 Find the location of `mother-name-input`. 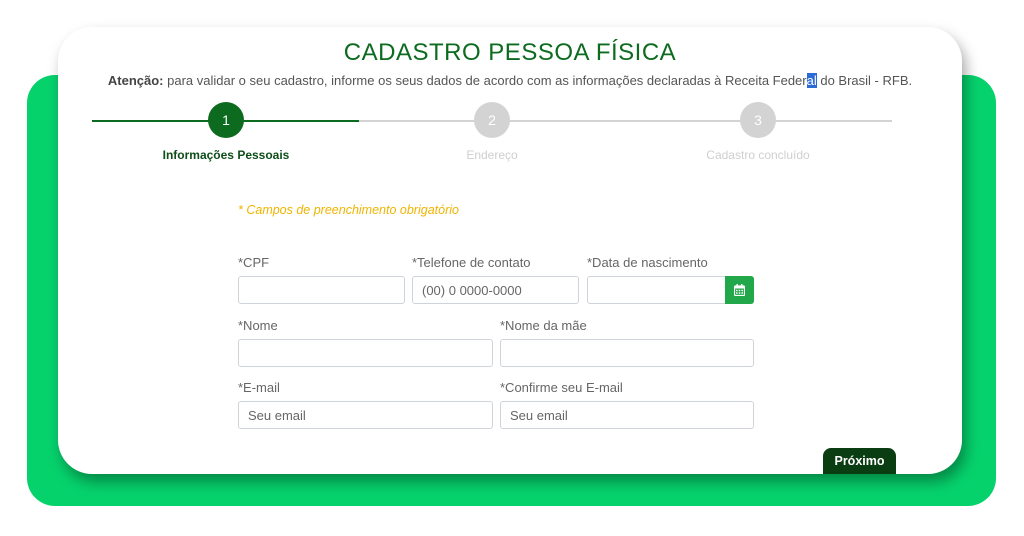

mother-name-input is located at coordinates (627, 353).